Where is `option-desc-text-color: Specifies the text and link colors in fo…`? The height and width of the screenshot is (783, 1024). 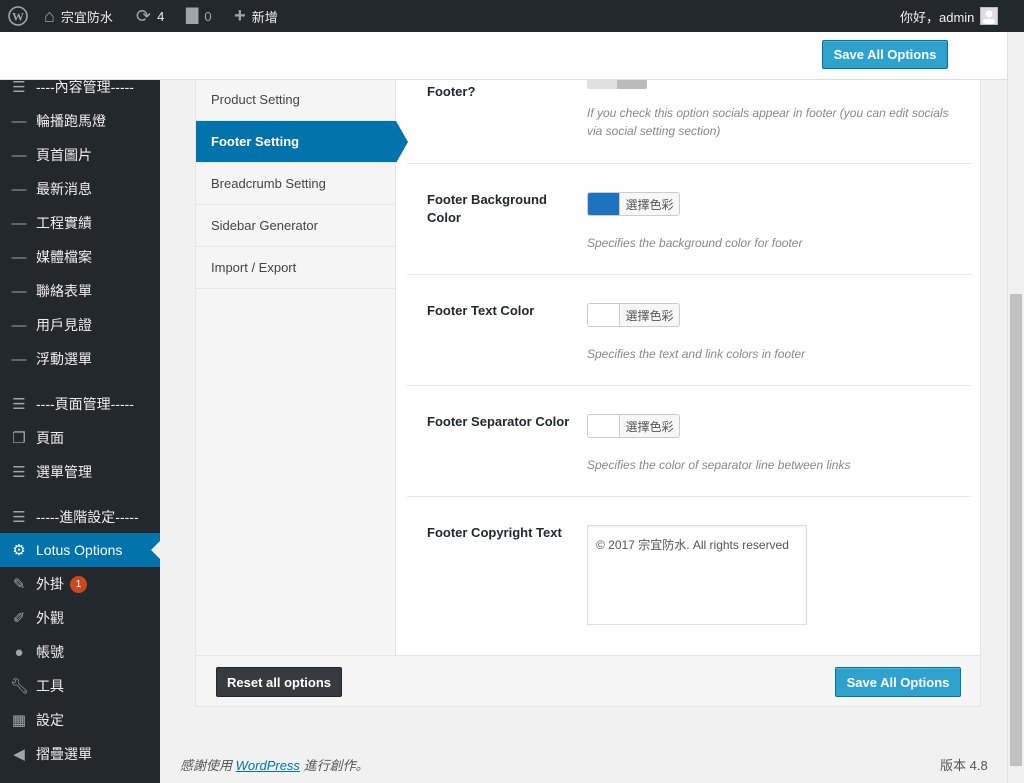
option-desc-text-color: Specifies the text and link colors in fo… is located at coordinates (696, 354).